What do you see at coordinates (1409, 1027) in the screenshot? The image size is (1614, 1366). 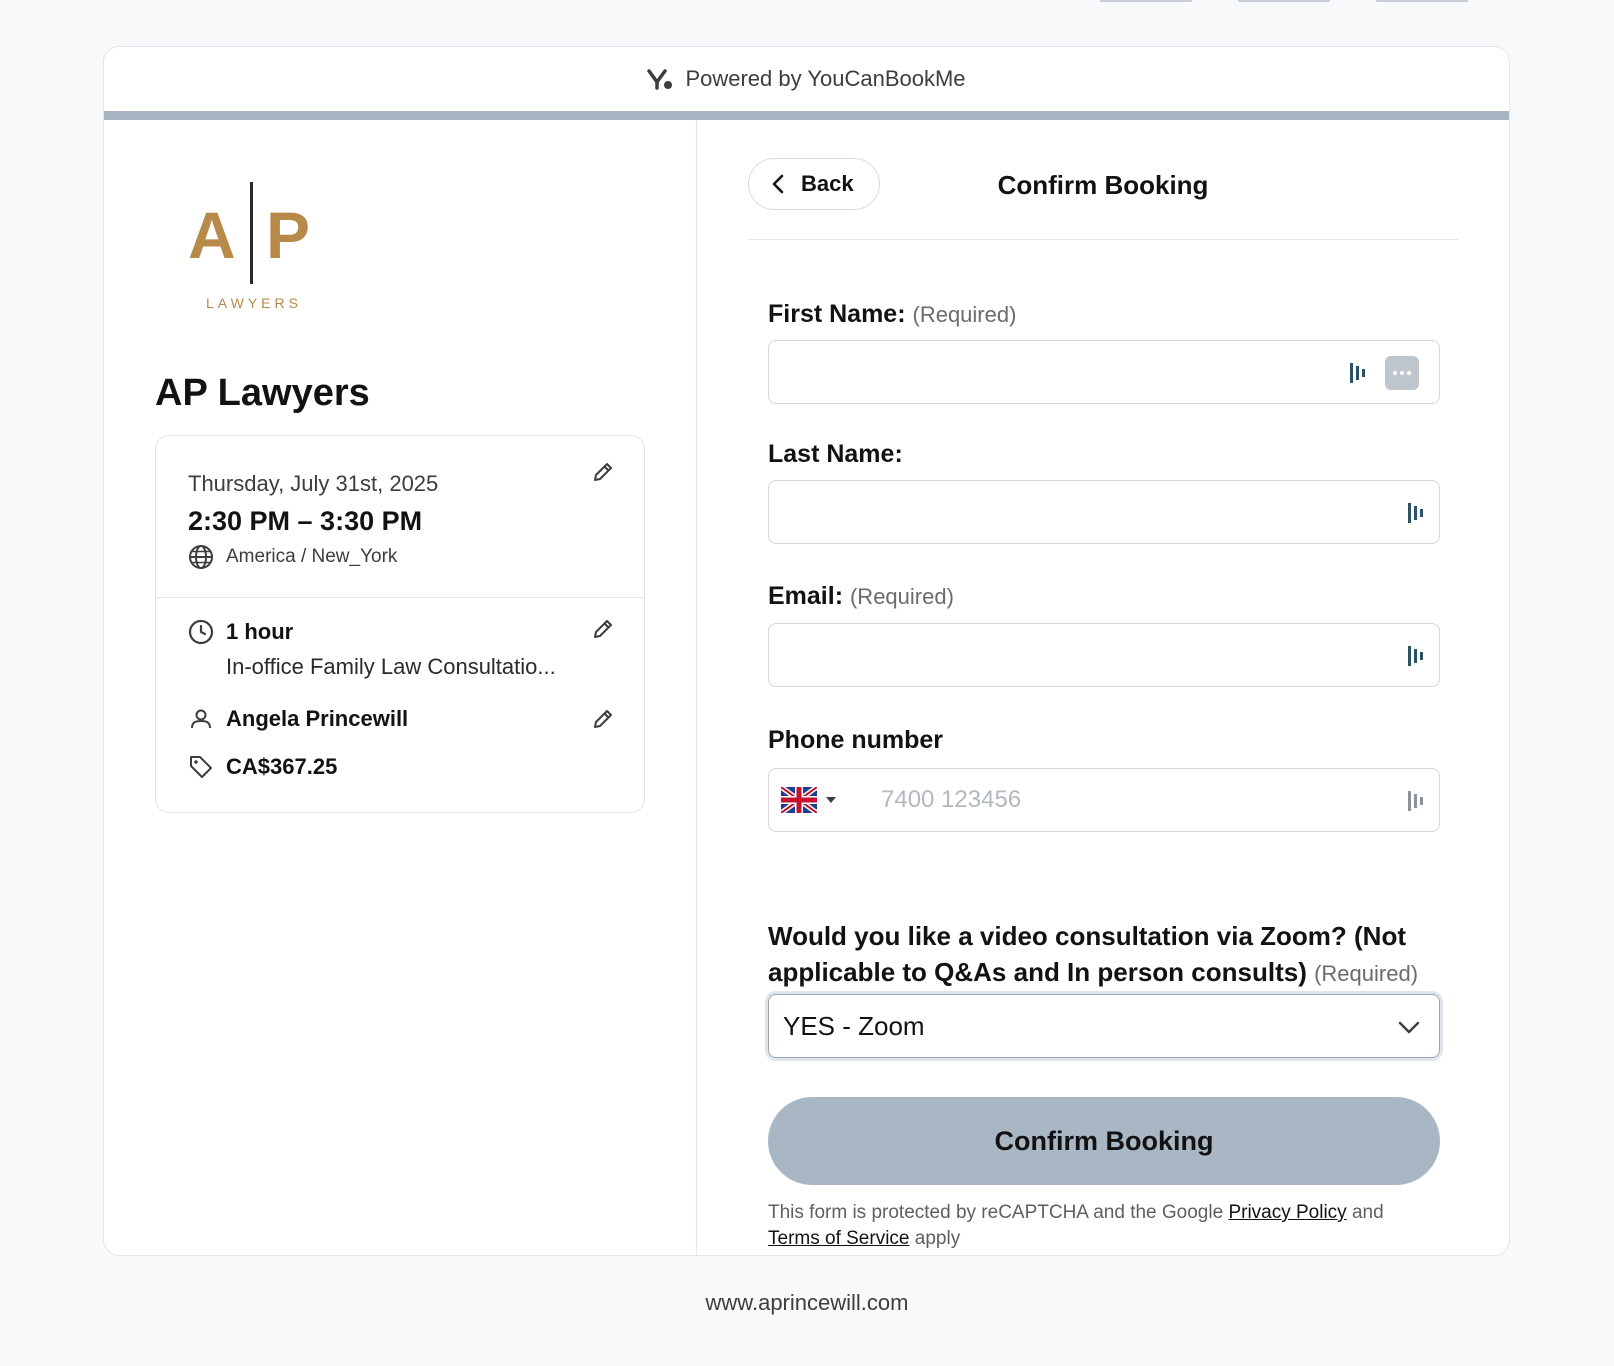 I see `chevron-down-icon` at bounding box center [1409, 1027].